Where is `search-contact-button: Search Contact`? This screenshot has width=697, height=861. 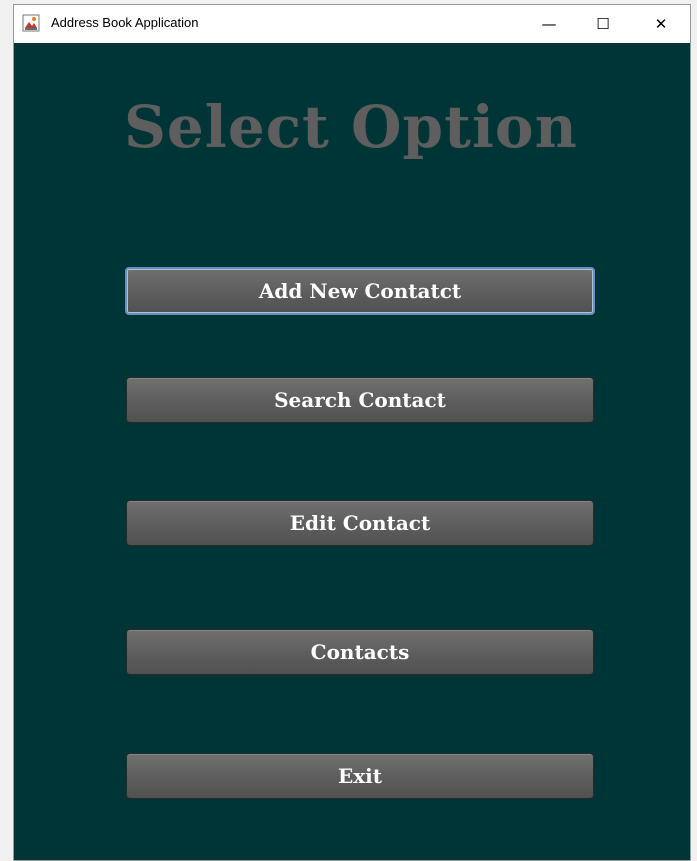
search-contact-button: Search Contact is located at coordinates (360, 400).